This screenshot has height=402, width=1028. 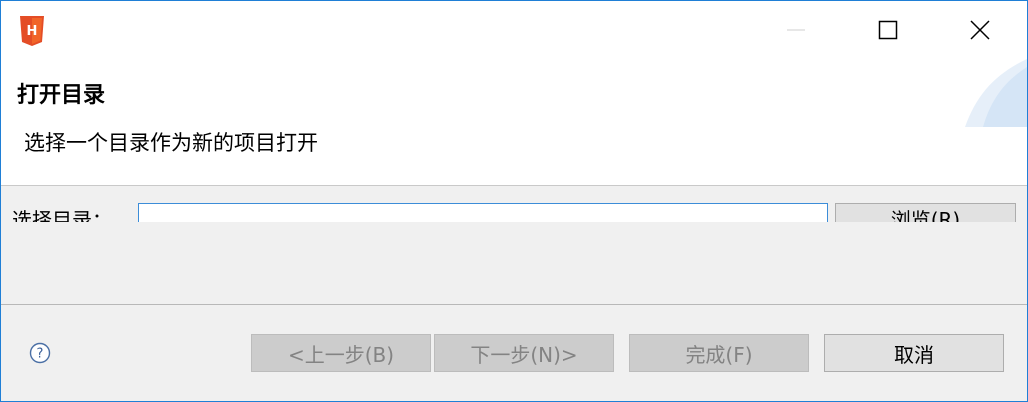 I want to click on title-bar: H, so click(x=514, y=30).